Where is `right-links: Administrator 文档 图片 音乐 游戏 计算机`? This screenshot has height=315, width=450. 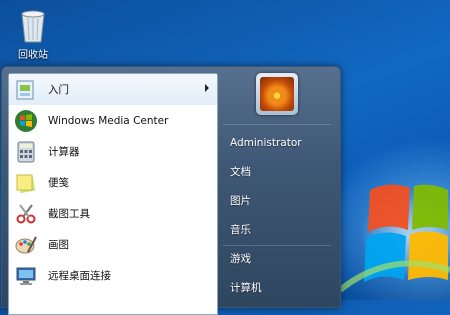 right-links: Administrator 文档 图片 音乐 游戏 计算机 is located at coordinates (285, 218).